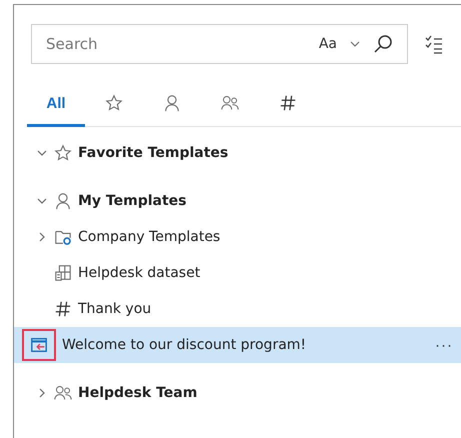 The image size is (461, 438). Describe the element at coordinates (327, 44) in the screenshot. I see `match-case-toggle: Aa` at that location.